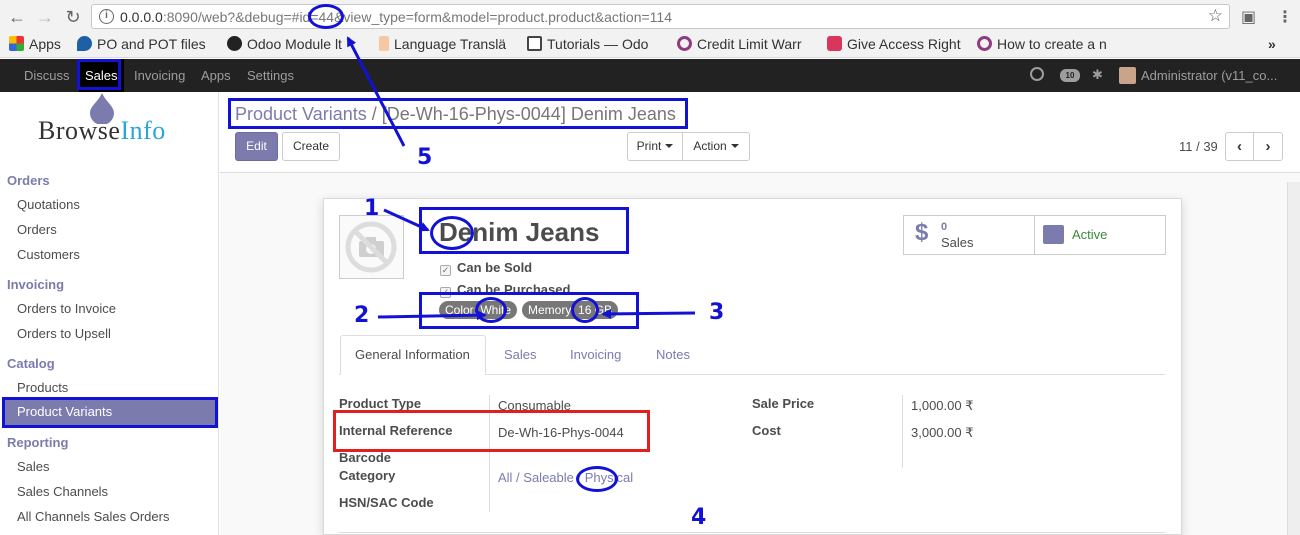  What do you see at coordinates (717, 312) in the screenshot?
I see `annotation-number-3: 3` at bounding box center [717, 312].